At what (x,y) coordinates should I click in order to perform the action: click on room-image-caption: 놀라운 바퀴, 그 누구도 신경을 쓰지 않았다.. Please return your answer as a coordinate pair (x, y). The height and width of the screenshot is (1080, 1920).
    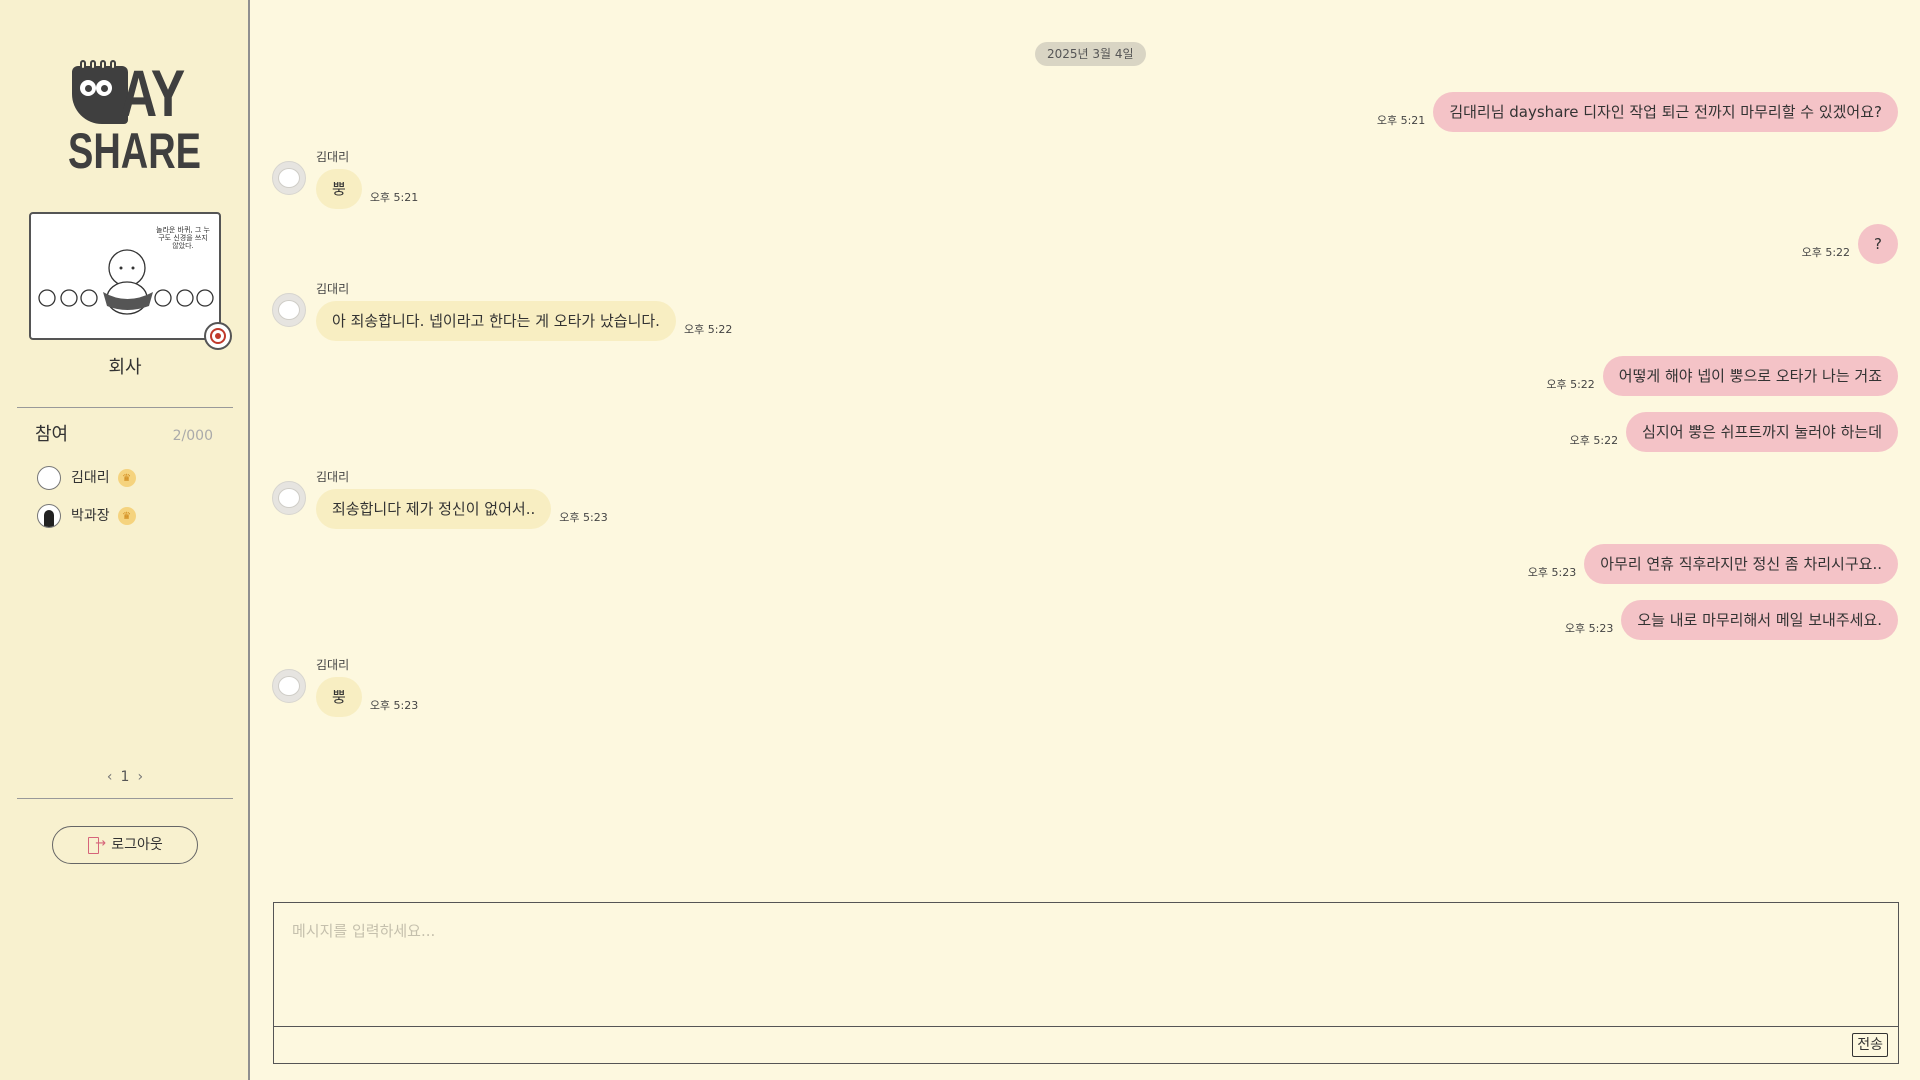
    Looking at the image, I should click on (183, 238).